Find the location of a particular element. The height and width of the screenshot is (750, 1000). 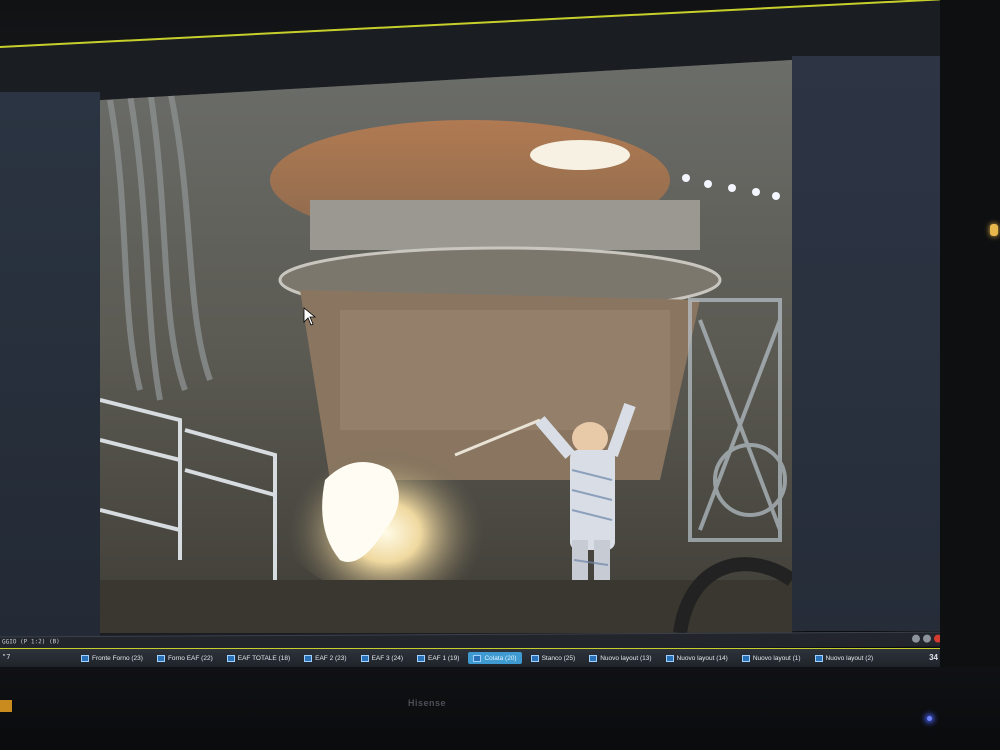

amber-indicator-icon is located at coordinates (994, 230).